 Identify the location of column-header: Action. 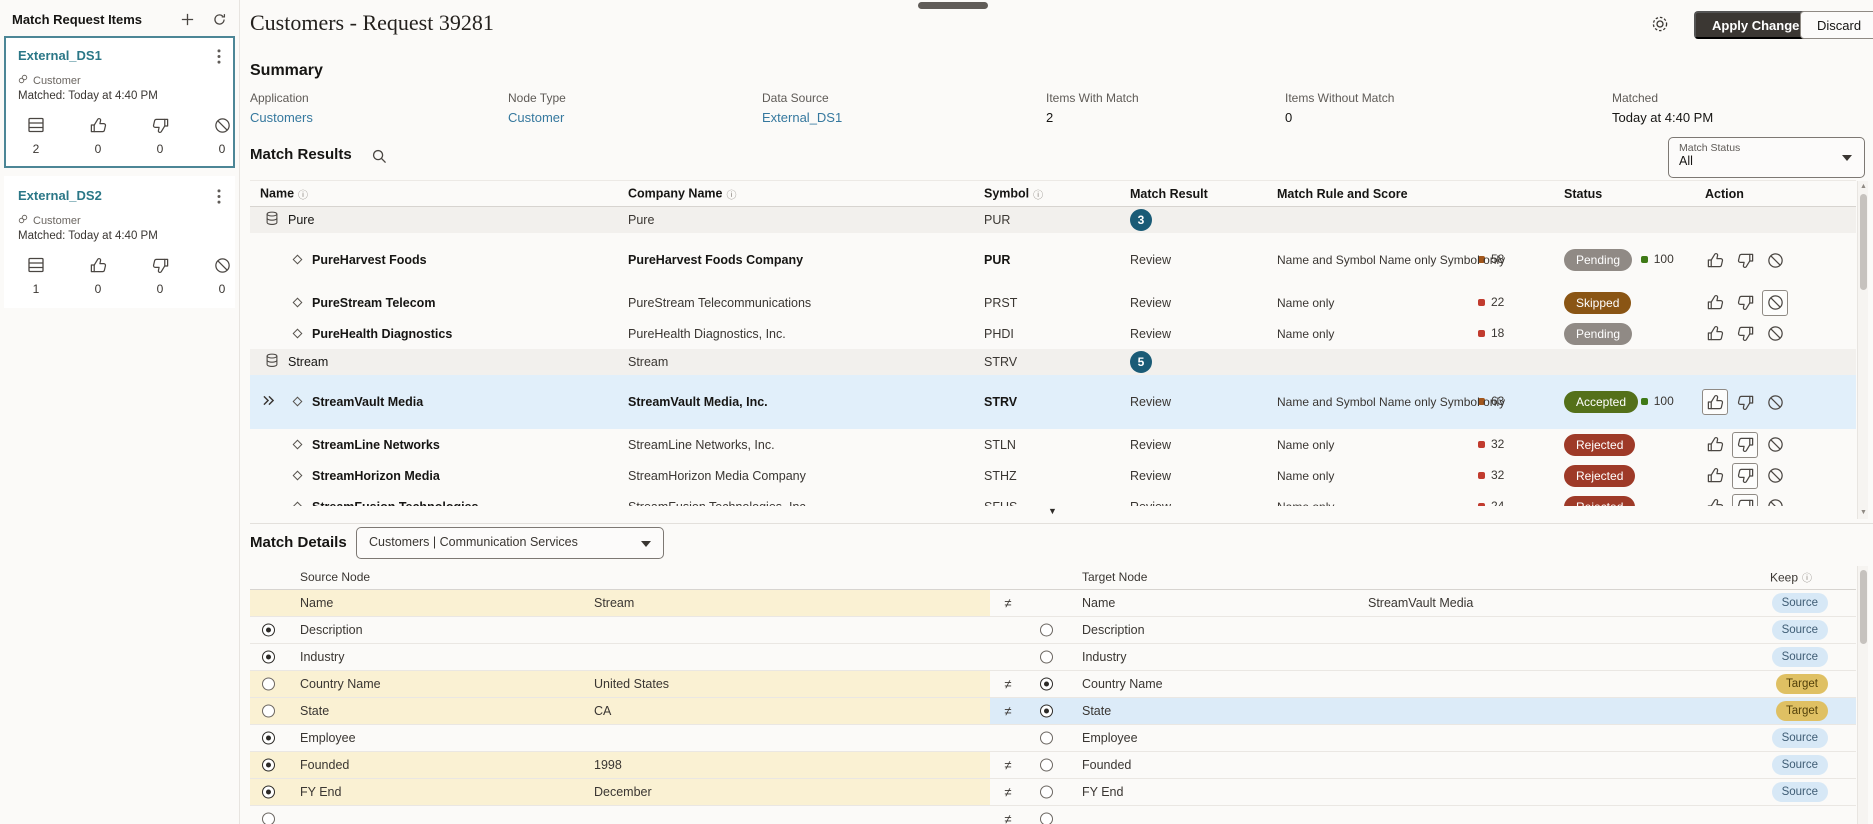
(1724, 194).